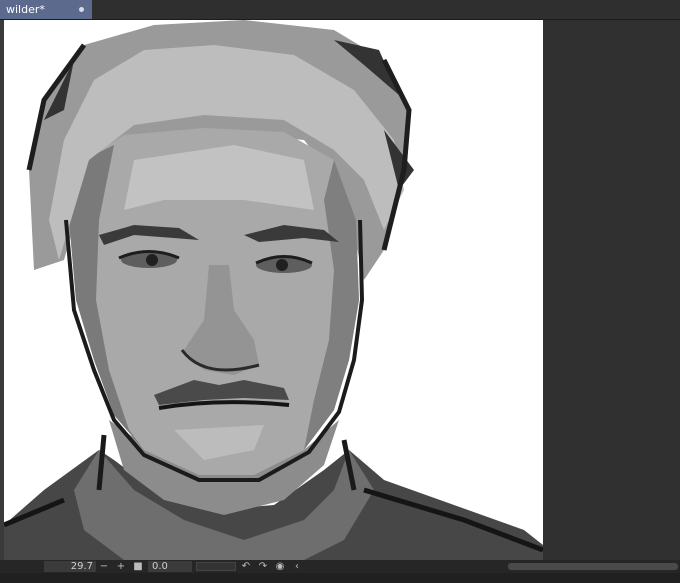 The width and height of the screenshot is (680, 583). What do you see at coordinates (280, 566) in the screenshot?
I see `reset-rotation-icon: ◉` at bounding box center [280, 566].